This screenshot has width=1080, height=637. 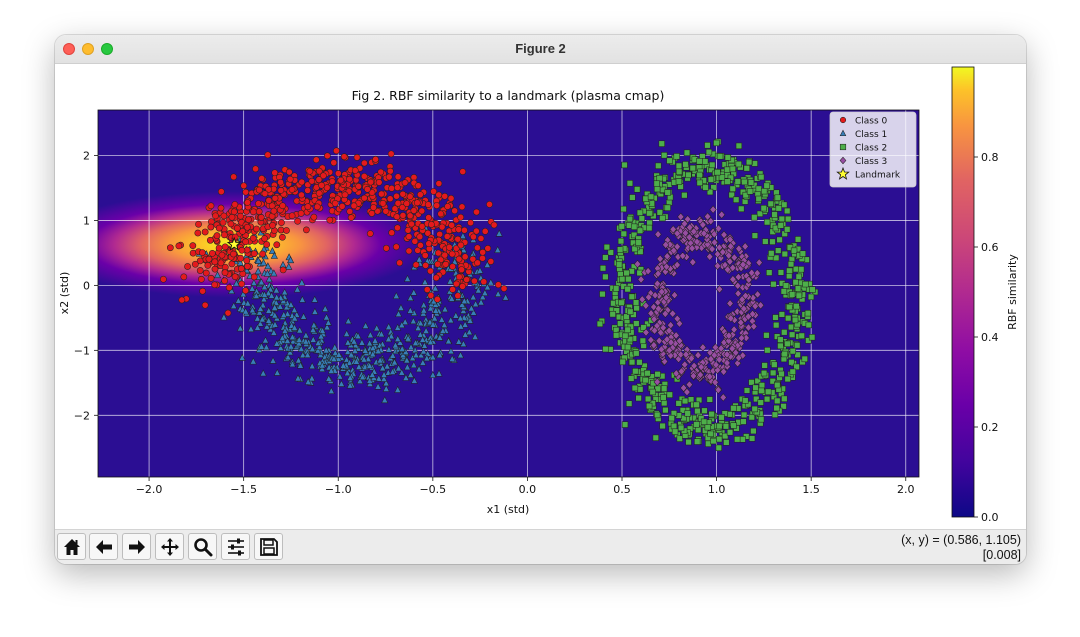 What do you see at coordinates (990, 427) in the screenshot?
I see `colorbar-tick-label: 0.2` at bounding box center [990, 427].